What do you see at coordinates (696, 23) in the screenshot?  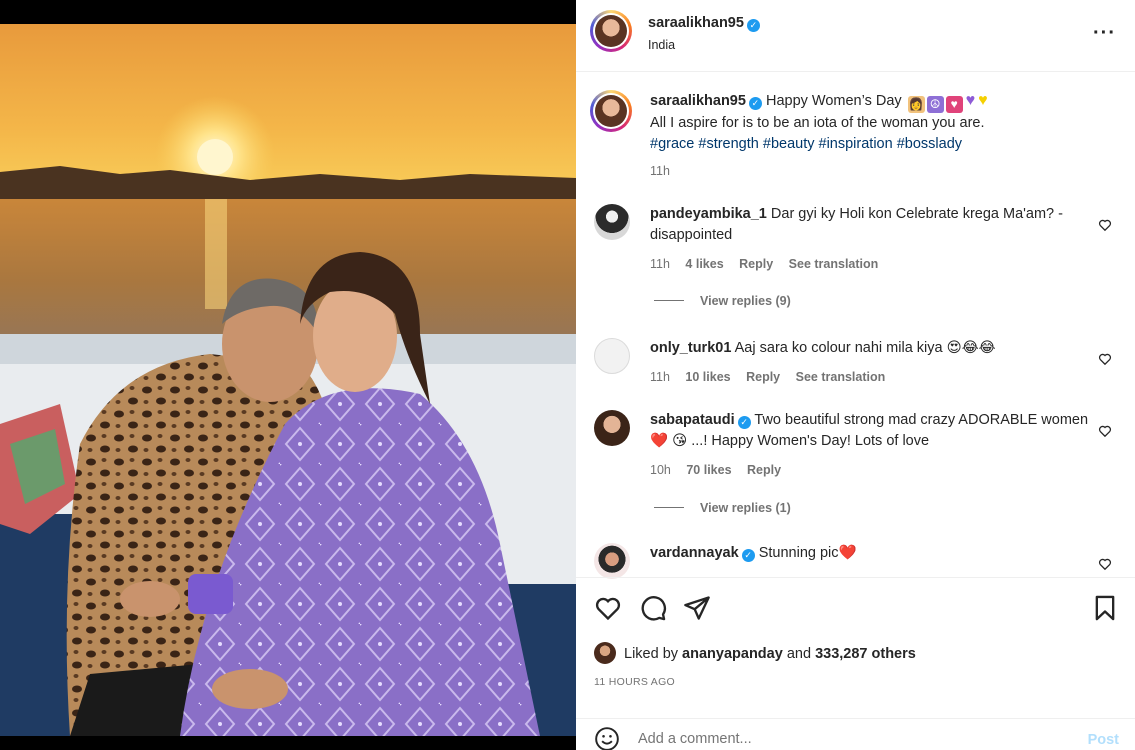 I see `author-username: saraalikhan95` at bounding box center [696, 23].